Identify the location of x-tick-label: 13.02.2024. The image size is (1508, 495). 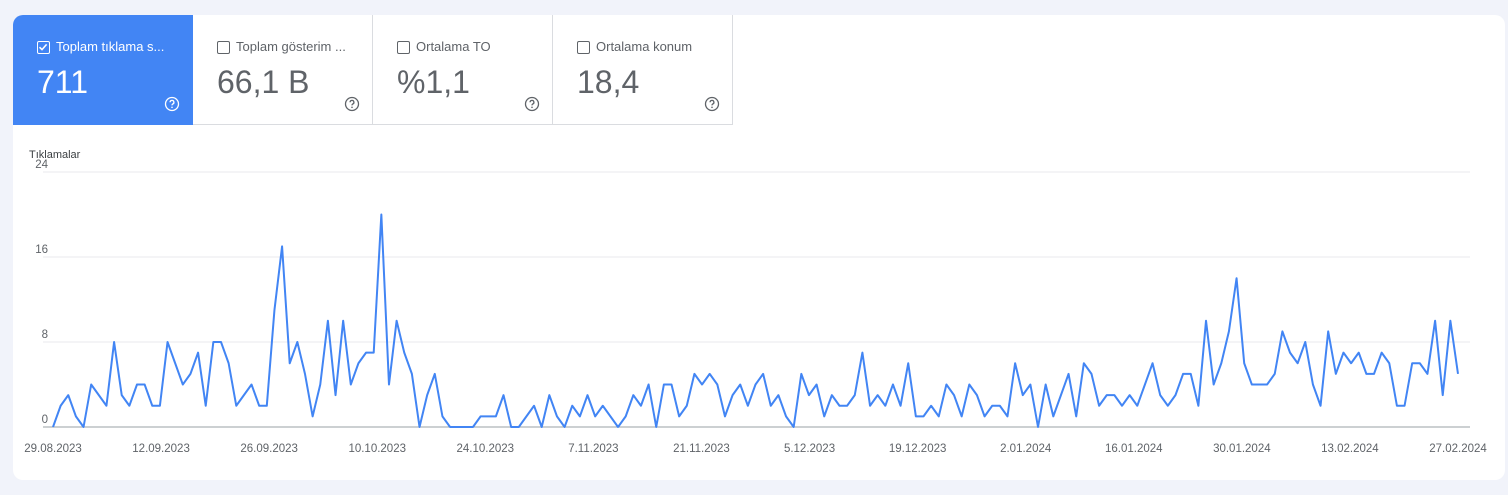
(1350, 449).